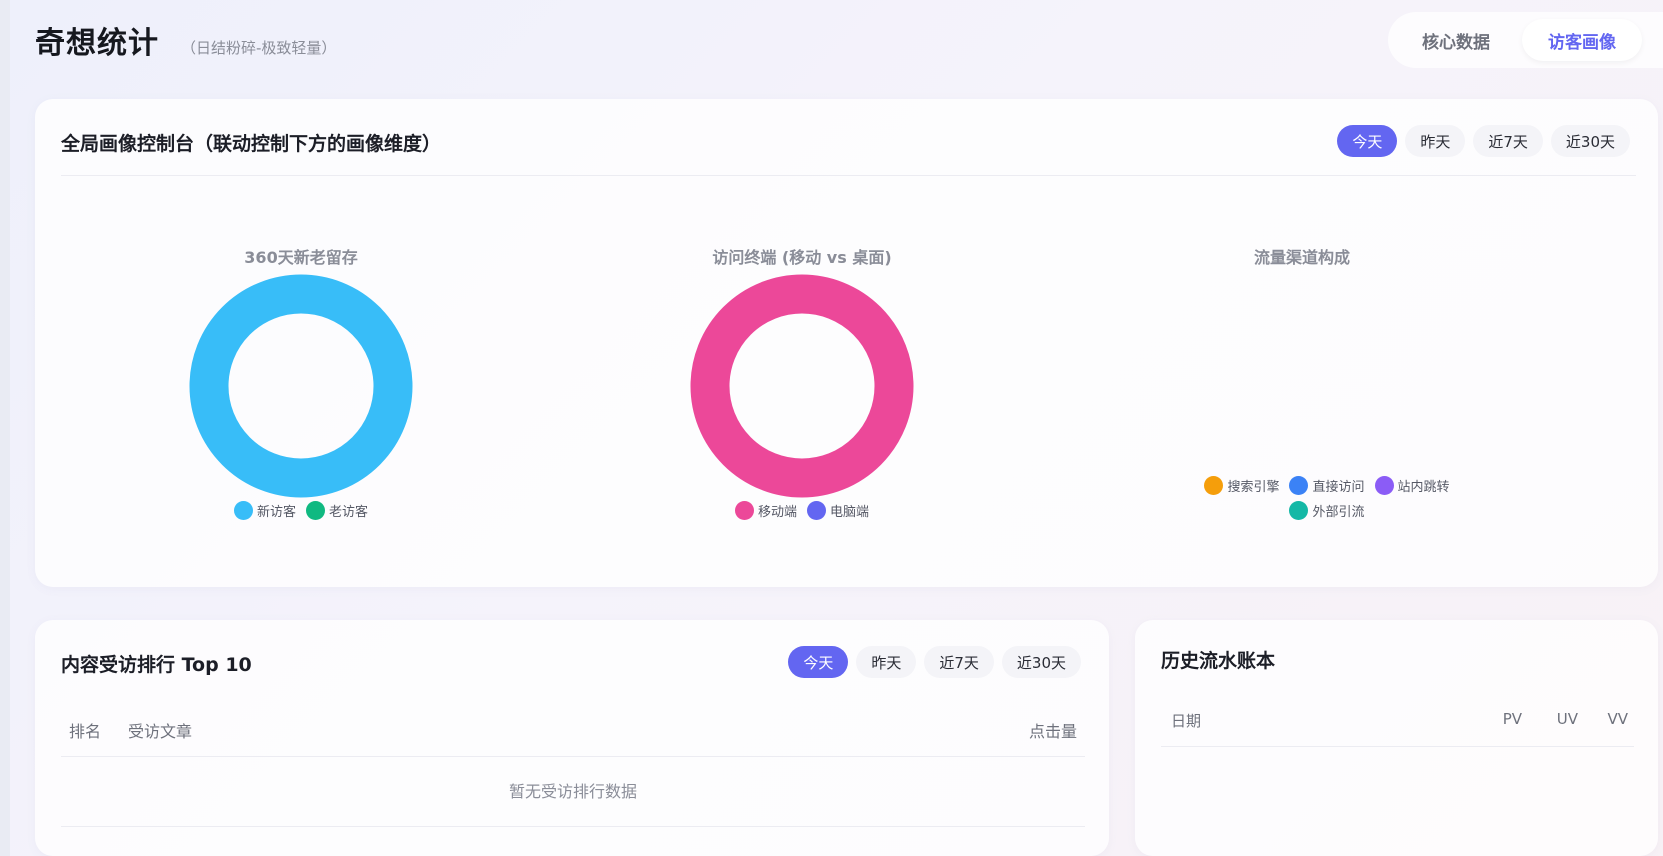 The width and height of the screenshot is (1663, 856). Describe the element at coordinates (802, 510) in the screenshot. I see `chart-legend: 移动端 电脑端` at that location.